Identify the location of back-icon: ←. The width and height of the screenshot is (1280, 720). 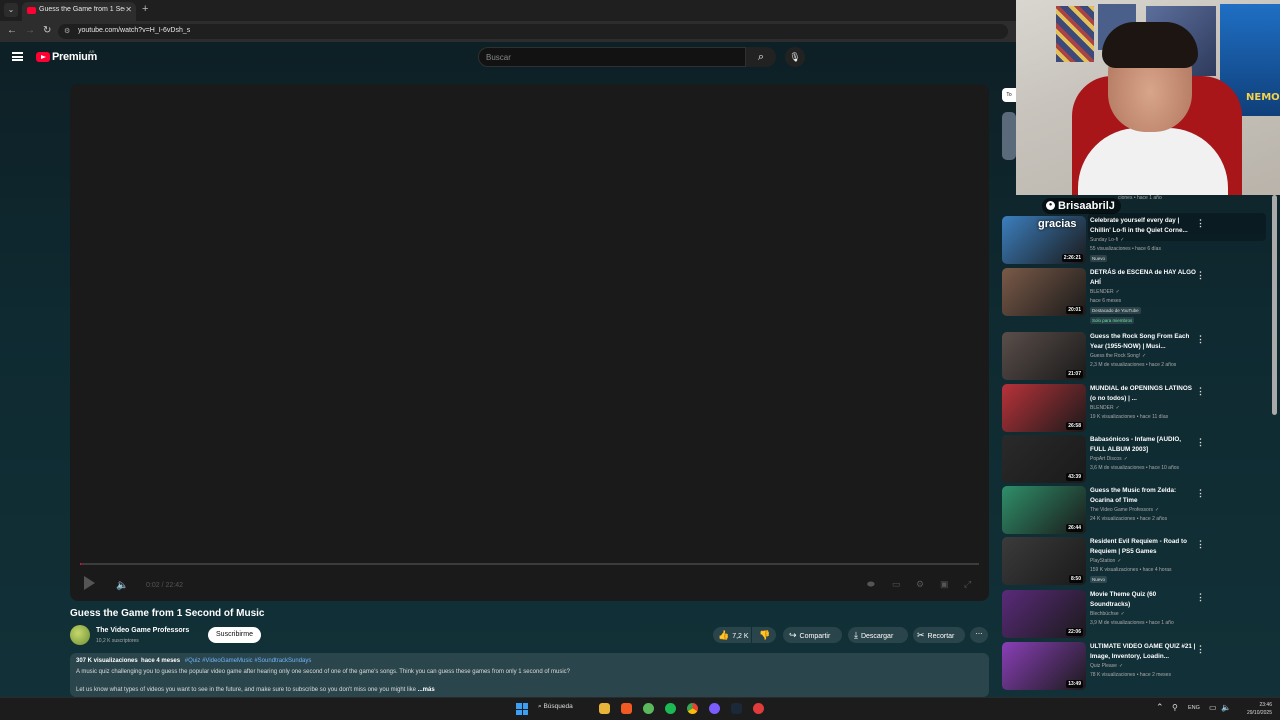
(12, 30).